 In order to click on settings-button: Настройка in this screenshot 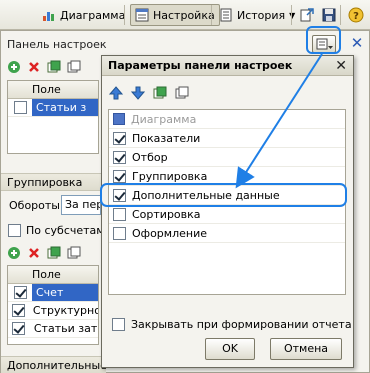, I will do `click(175, 15)`.